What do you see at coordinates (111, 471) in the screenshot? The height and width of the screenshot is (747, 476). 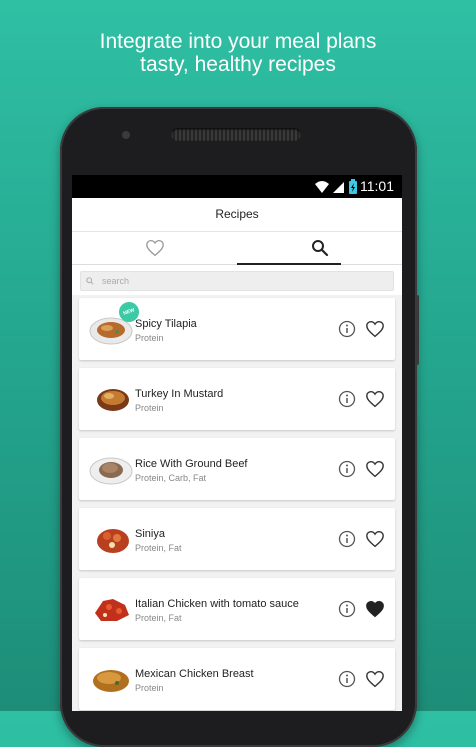 I see `rice-with-ground-beef-thumbnail` at bounding box center [111, 471].